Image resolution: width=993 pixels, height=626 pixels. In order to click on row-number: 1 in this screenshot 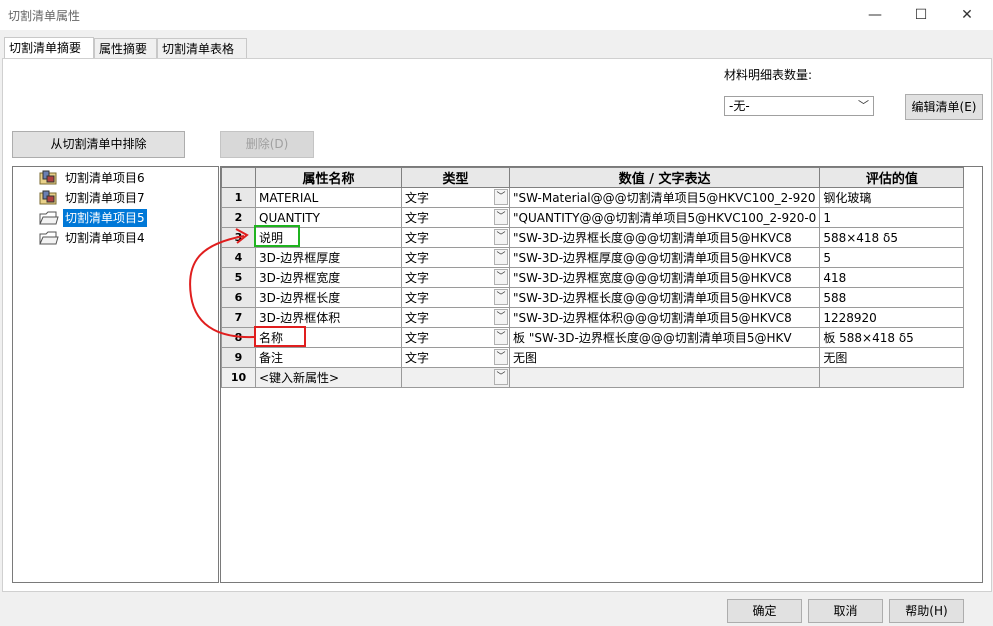, I will do `click(238, 197)`.